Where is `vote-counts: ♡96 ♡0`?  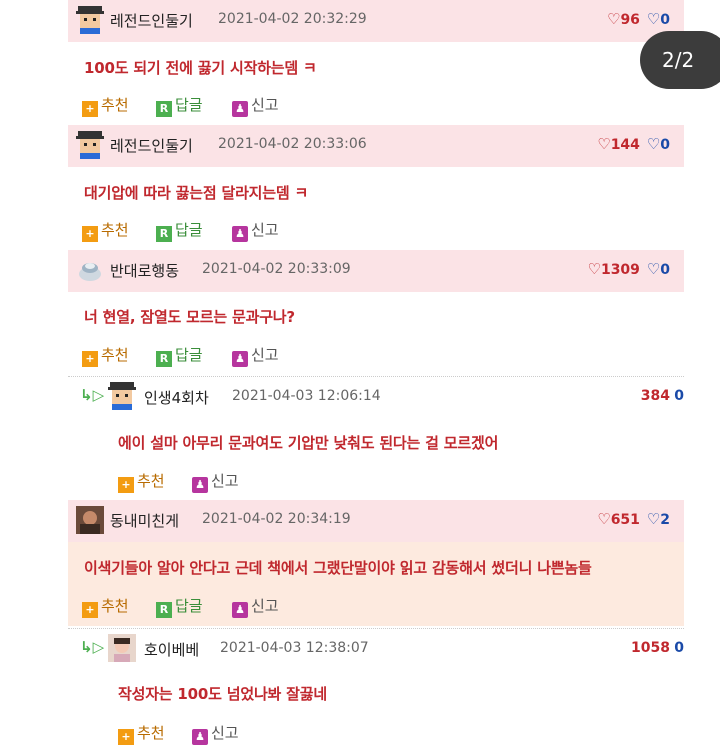
vote-counts: ♡96 ♡0 is located at coordinates (638, 19).